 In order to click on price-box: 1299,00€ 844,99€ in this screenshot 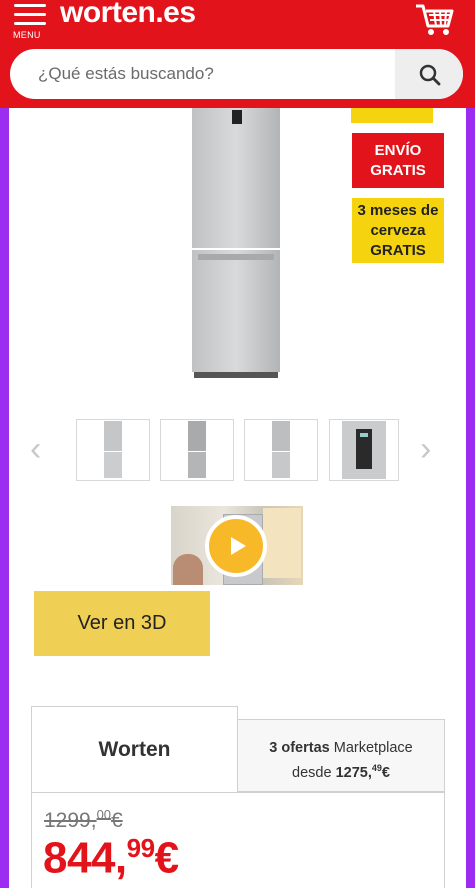, I will do `click(238, 840)`.